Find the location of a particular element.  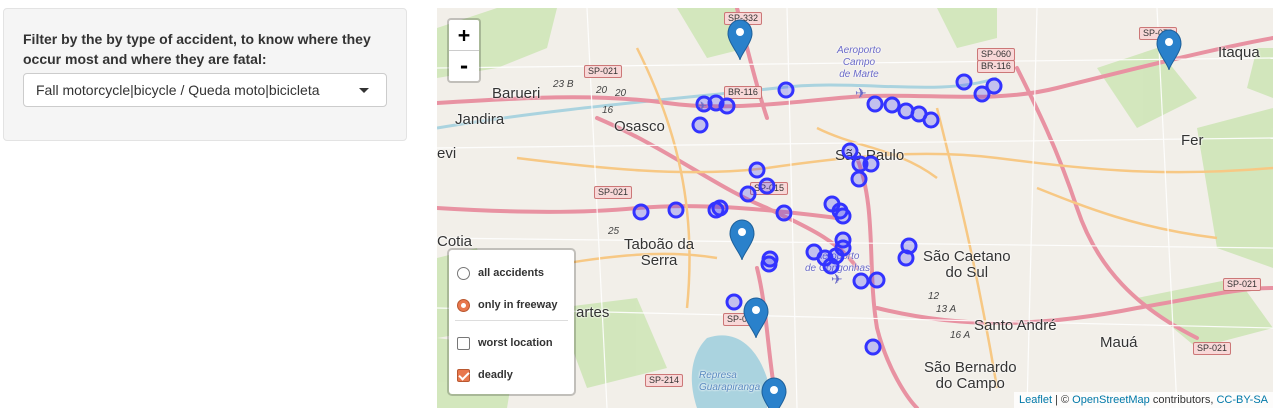

layer-label-all-accidents: all accidents is located at coordinates (511, 273).